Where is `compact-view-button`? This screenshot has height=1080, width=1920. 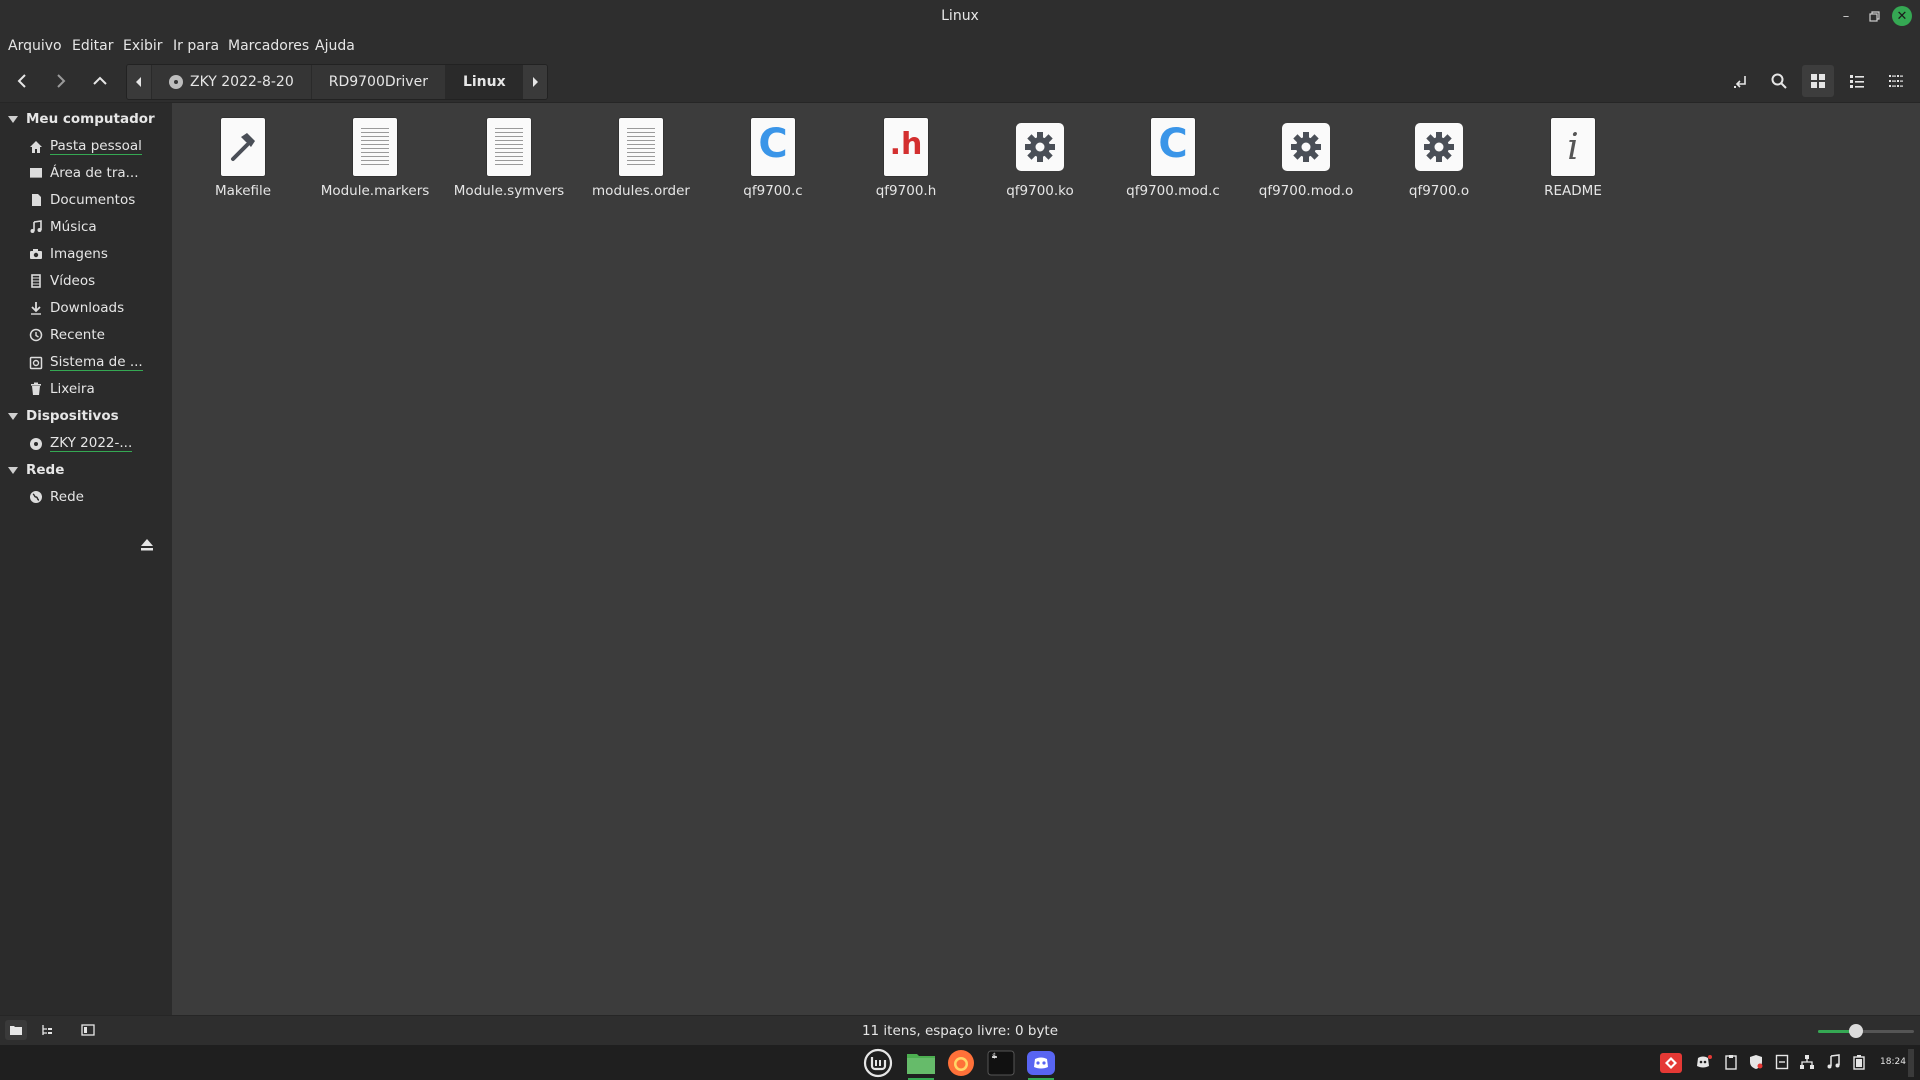 compact-view-button is located at coordinates (1896, 81).